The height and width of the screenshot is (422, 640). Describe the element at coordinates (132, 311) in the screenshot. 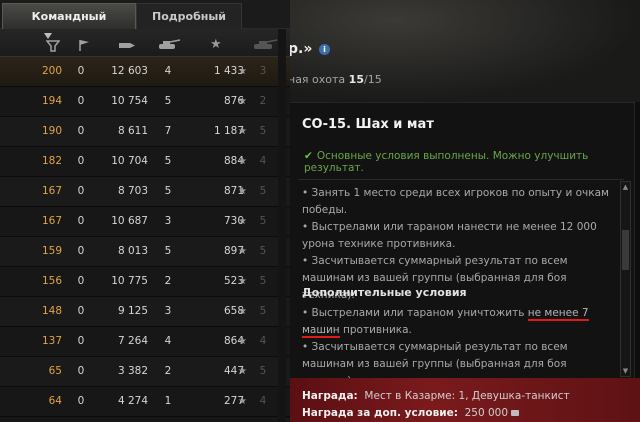

I see `damage-cell: 9 125` at that location.